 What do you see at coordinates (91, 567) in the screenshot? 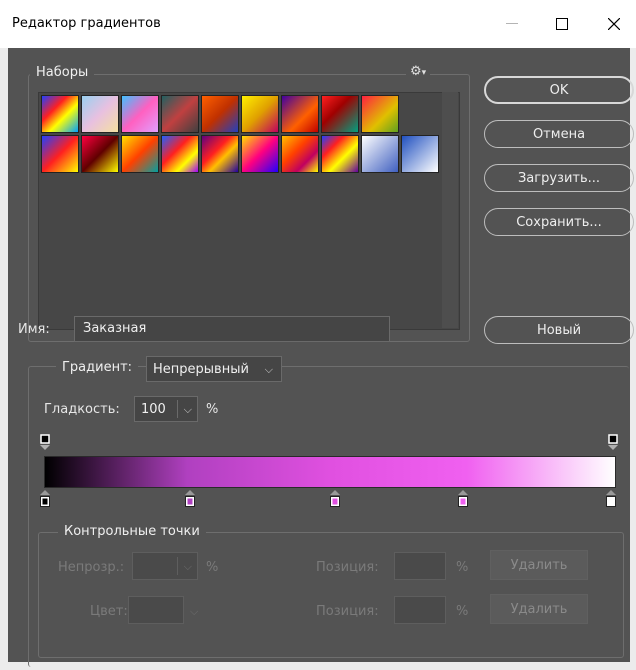
I see `opacity-label: Непрозр.:` at bounding box center [91, 567].